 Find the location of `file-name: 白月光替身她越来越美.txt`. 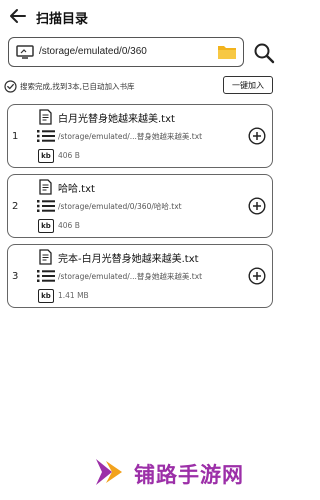

file-name: 白月光替身她越来越美.txt is located at coordinates (116, 119).